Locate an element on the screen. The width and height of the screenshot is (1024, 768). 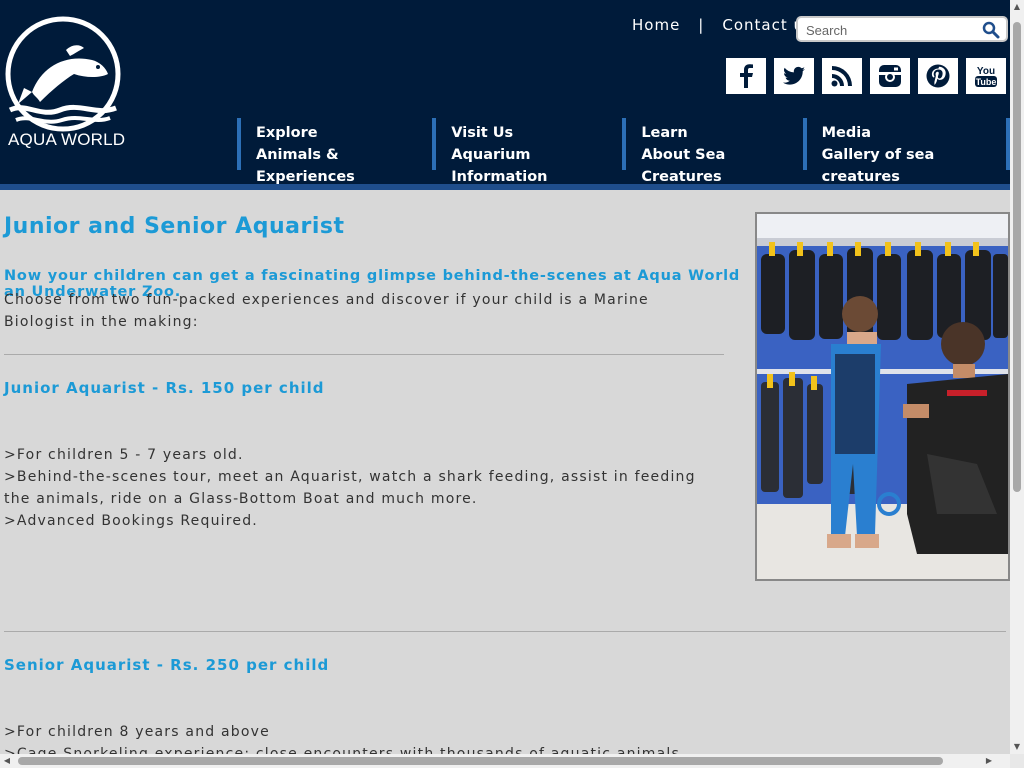
youtube-icon: You Tube is located at coordinates (986, 76).